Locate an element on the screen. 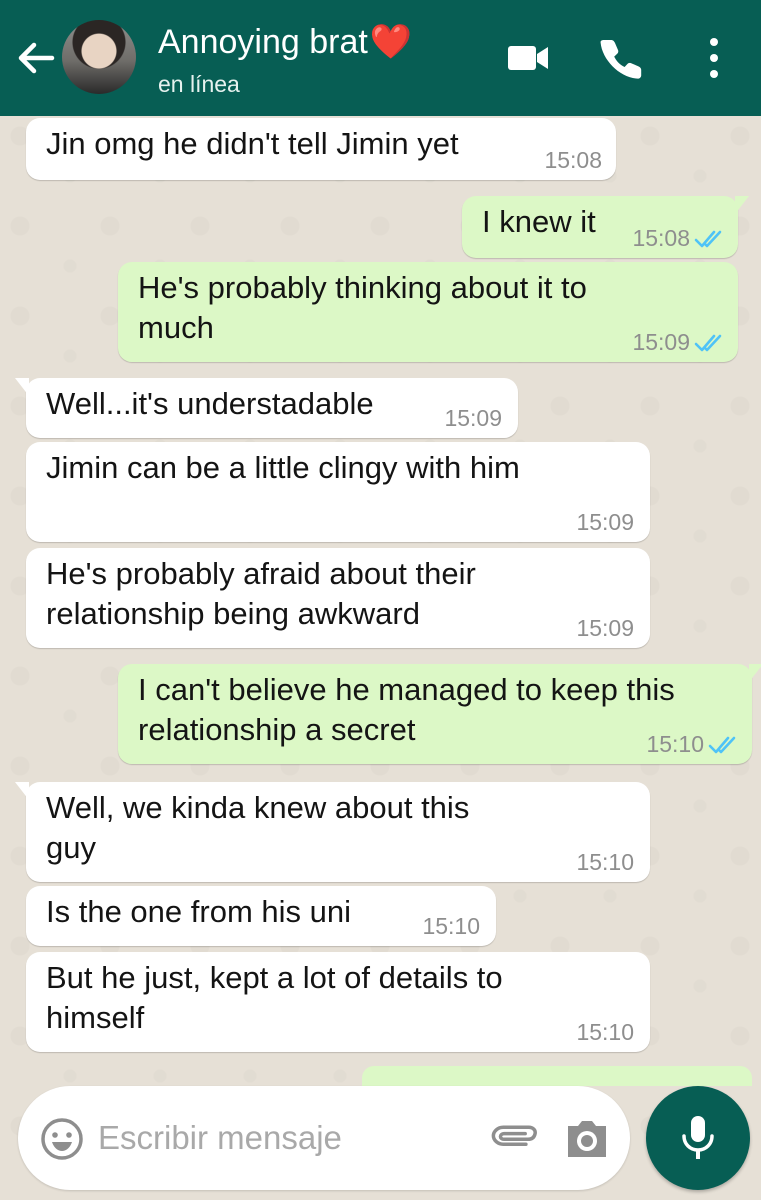 The height and width of the screenshot is (1200, 761). emoji-icon is located at coordinates (62, 1139).